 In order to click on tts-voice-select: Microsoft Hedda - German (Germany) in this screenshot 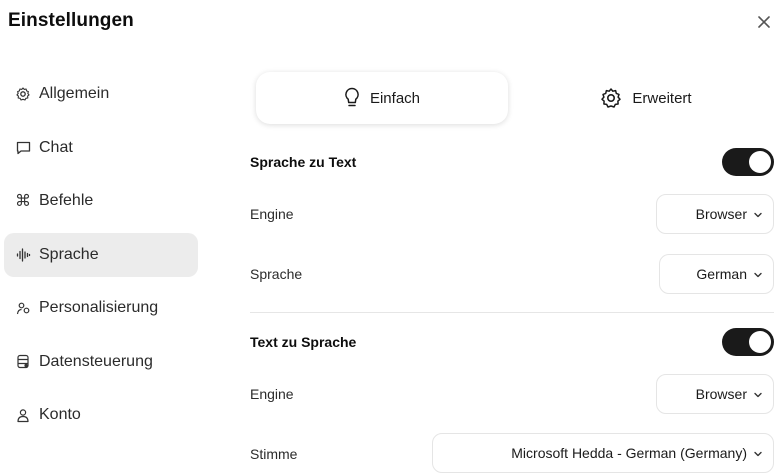, I will do `click(603, 453)`.